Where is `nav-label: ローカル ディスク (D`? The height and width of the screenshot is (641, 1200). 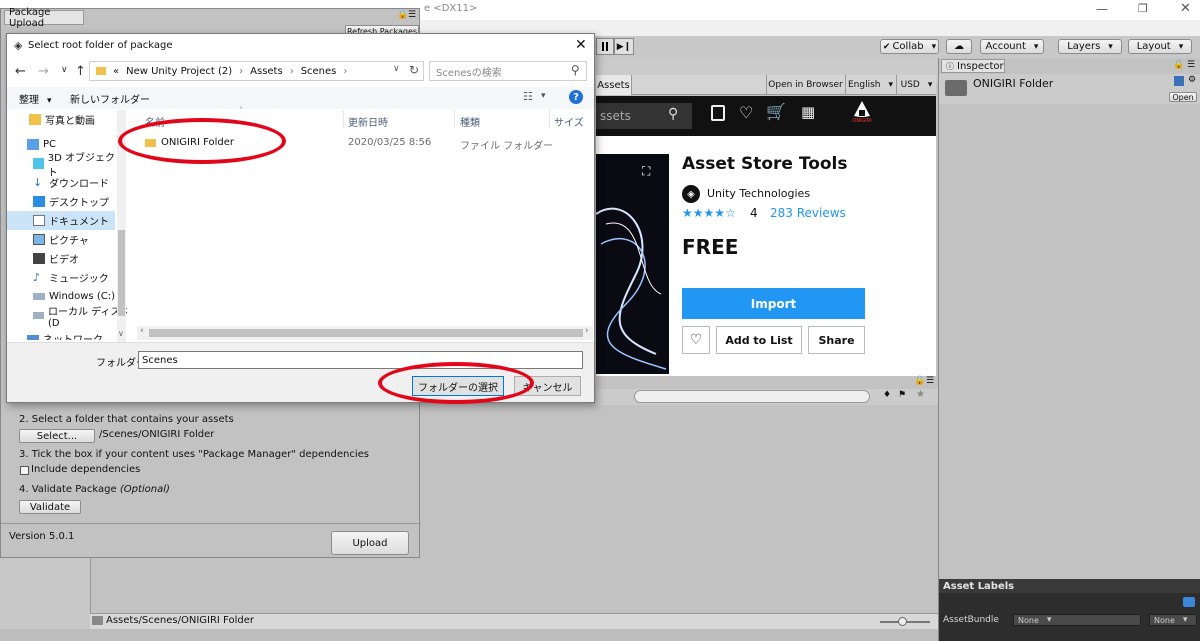
nav-label: ローカル ディスク (D is located at coordinates (87, 317).